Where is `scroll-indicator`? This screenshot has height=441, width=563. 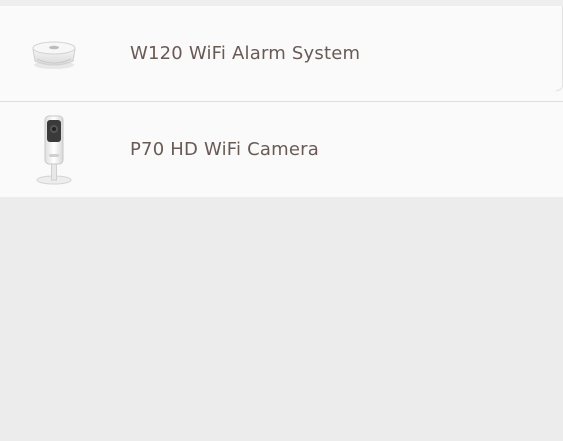
scroll-indicator is located at coordinates (559, 48).